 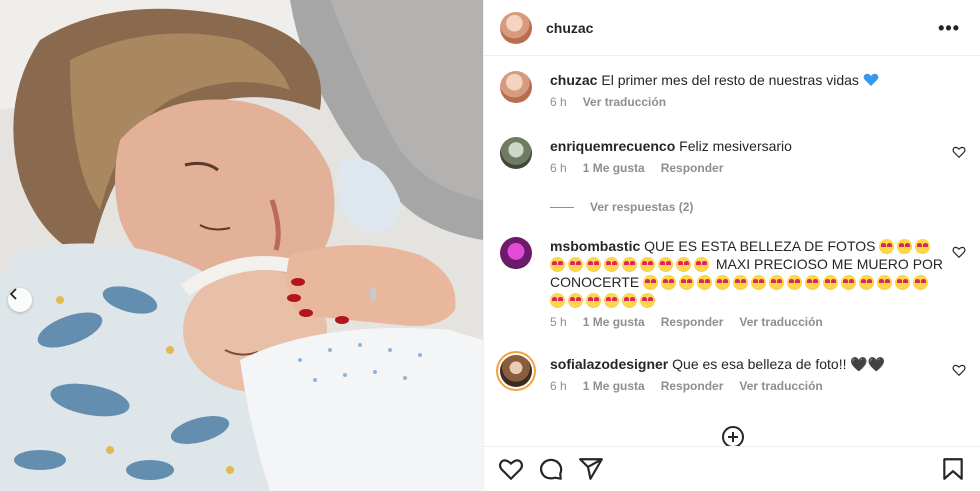 I want to click on bookmark-icon, so click(x=953, y=469).